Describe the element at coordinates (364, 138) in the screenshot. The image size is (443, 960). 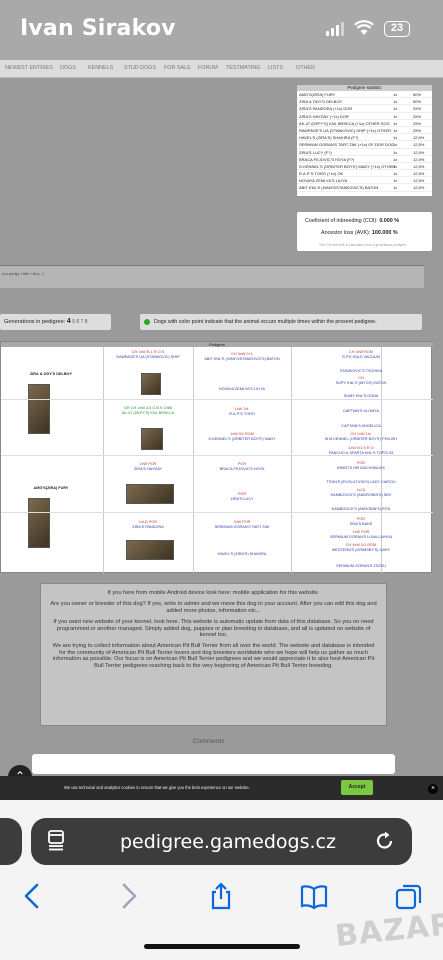
I see `stats-row: HAVEL'S (ZIRA'S) SHAKIRA (F?) 1x 12,5%` at that location.